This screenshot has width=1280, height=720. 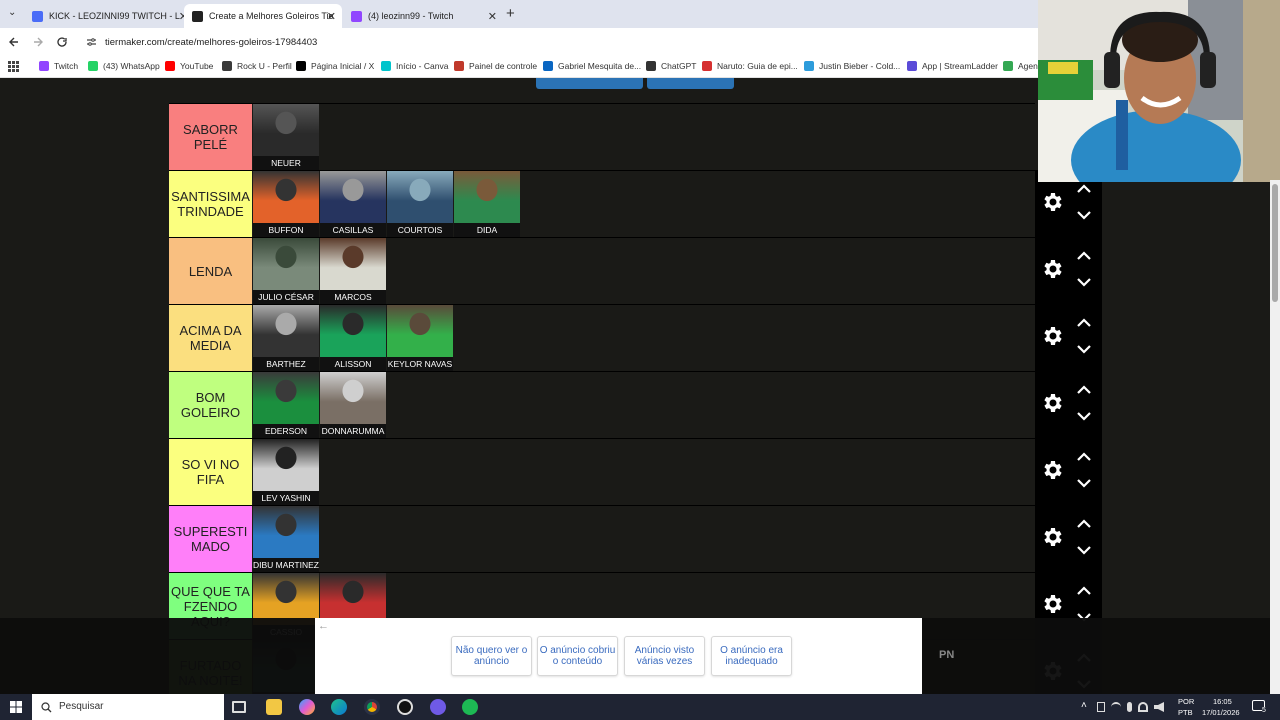 I want to click on tier-label: SUPERESTI MADO, so click(x=210, y=539).